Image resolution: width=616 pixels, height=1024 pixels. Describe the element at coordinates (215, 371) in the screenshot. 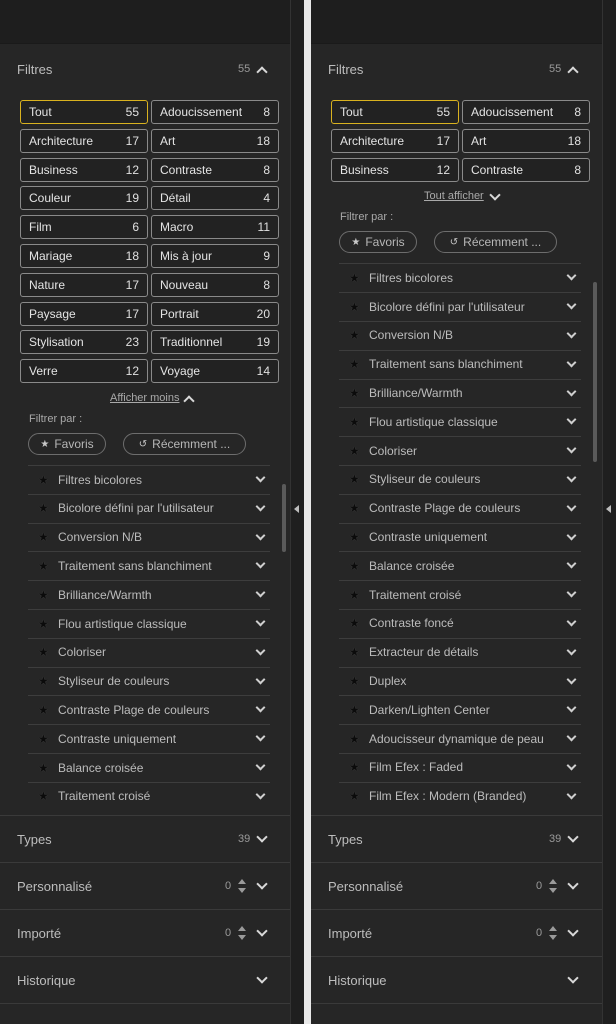

I see `category-tag: Voyage 14` at that location.